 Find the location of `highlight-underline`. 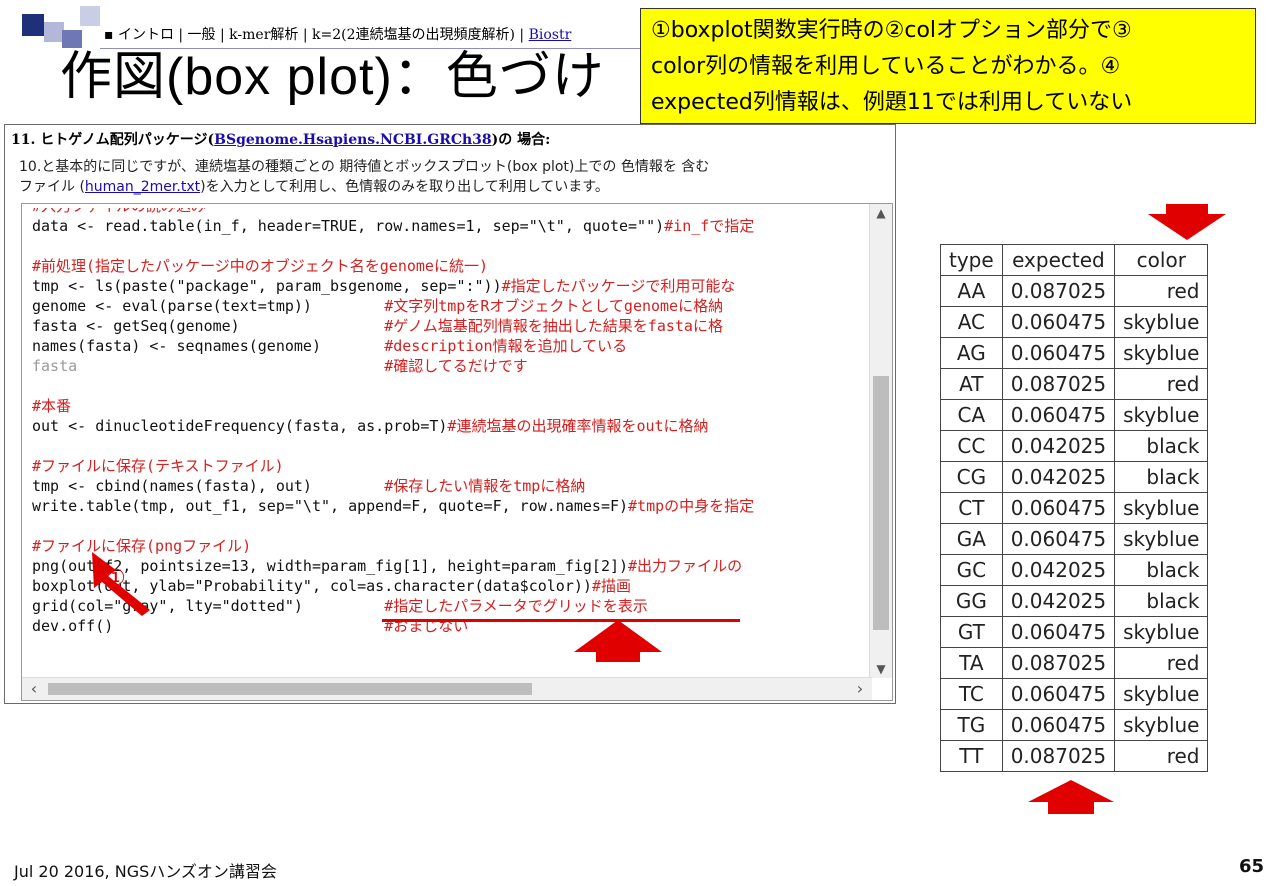

highlight-underline is located at coordinates (561, 620).